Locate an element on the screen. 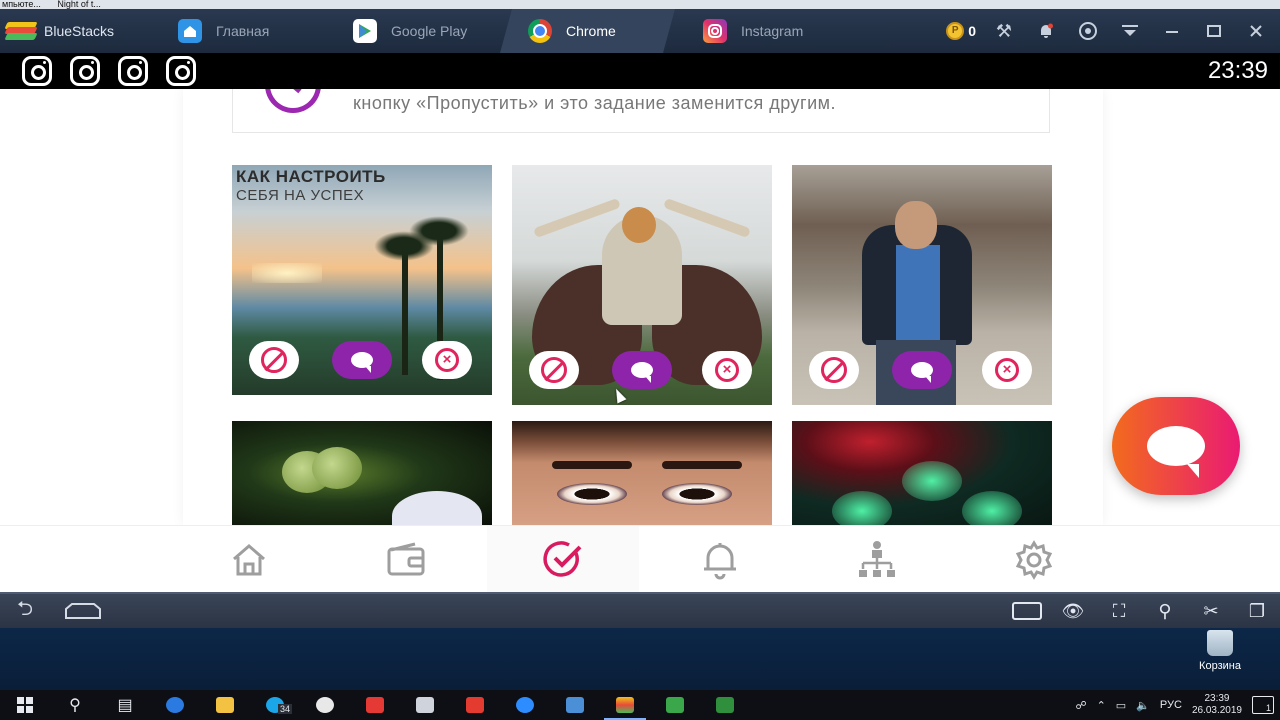 This screenshot has height=720, width=1280. titlebar-controls: P 0 ⚒ is located at coordinates (1113, 31).